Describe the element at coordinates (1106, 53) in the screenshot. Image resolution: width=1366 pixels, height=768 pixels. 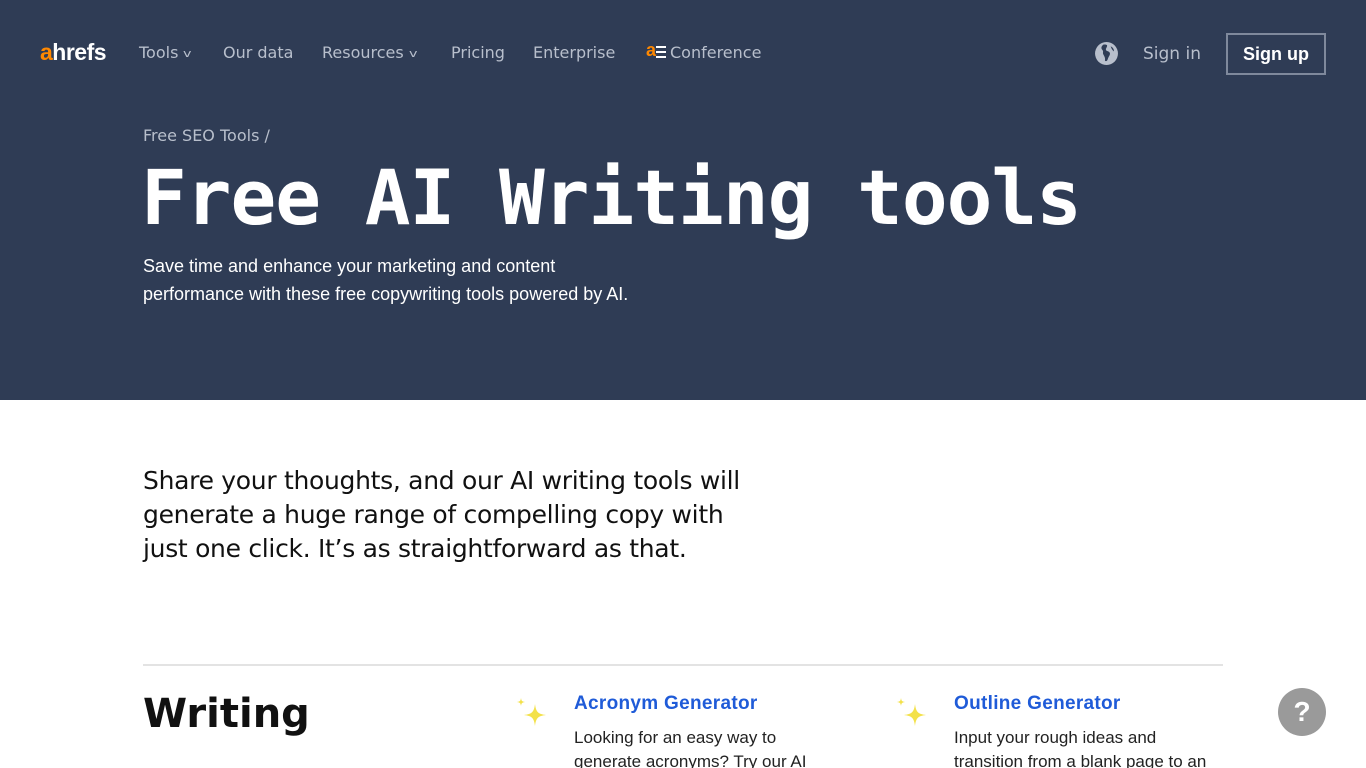
I see `globe-icon` at that location.